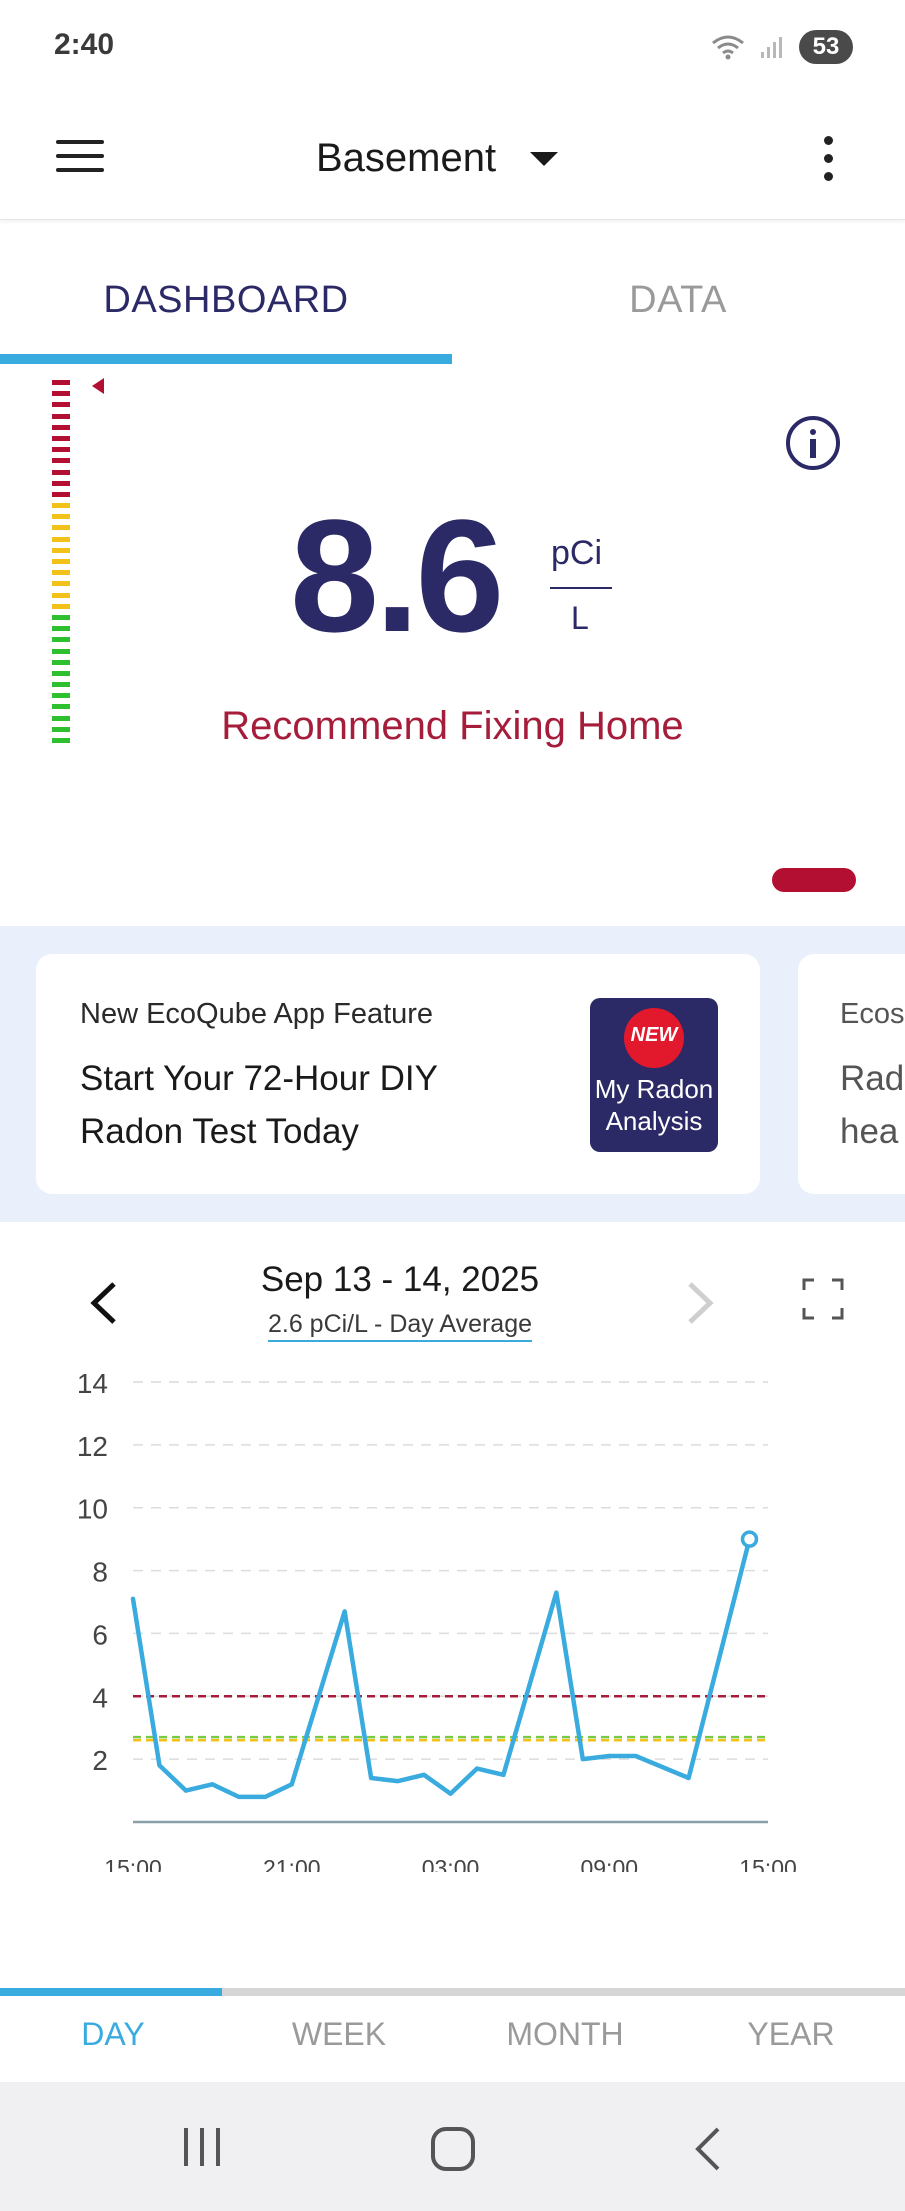 Image resolution: width=905 pixels, height=2211 pixels. Describe the element at coordinates (451, 1863) in the screenshot. I see `x-tick-label: 03:00` at that location.